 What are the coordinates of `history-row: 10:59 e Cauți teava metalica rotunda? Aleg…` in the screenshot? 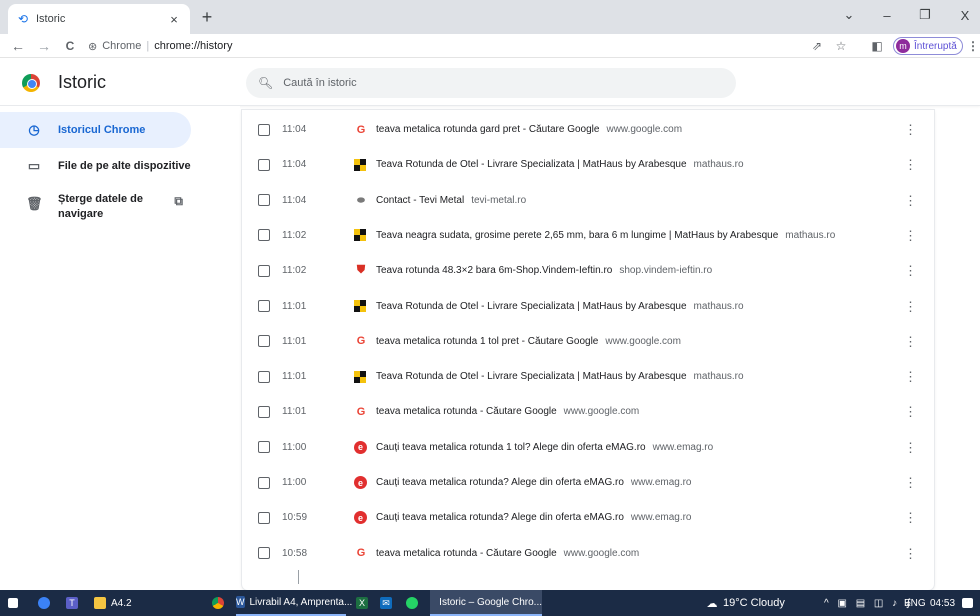 It's located at (588, 517).